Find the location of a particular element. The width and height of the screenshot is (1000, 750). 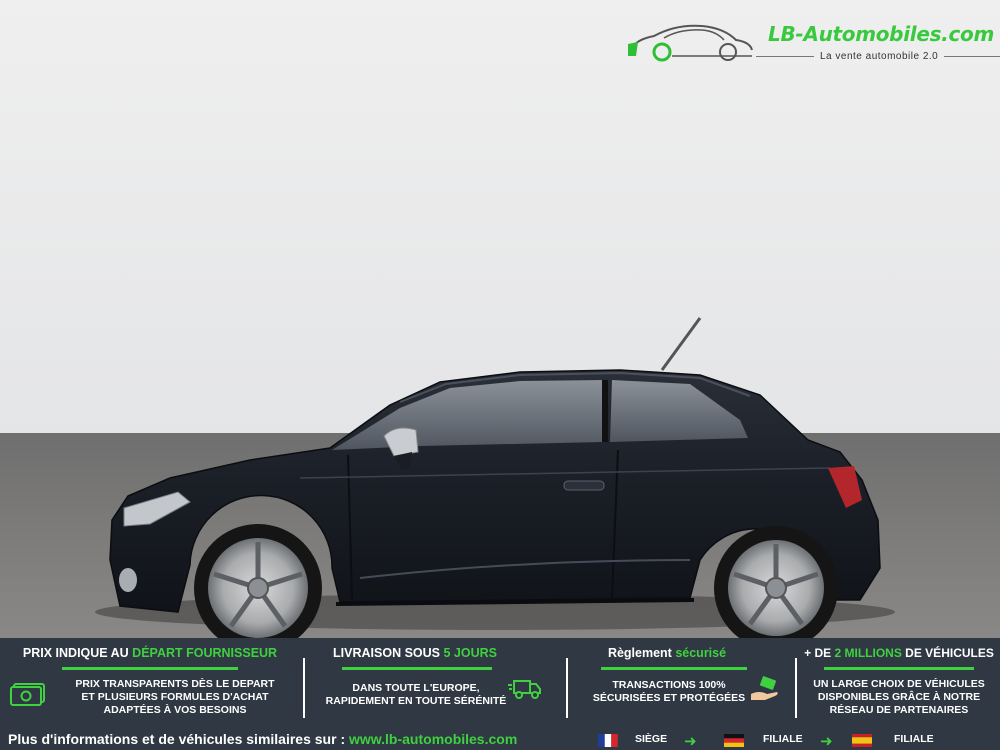

feature-title: Règlement sécurisé is located at coordinates (667, 653).